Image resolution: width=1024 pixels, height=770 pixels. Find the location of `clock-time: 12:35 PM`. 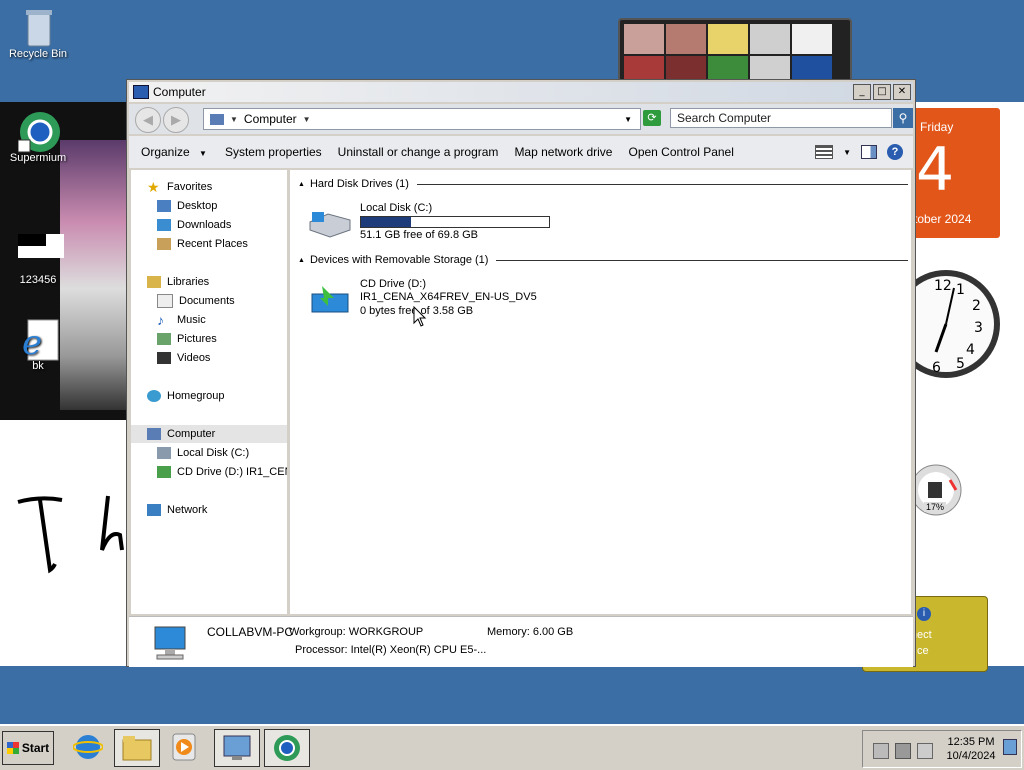

clock-time: 12:35 PM is located at coordinates (971, 742).